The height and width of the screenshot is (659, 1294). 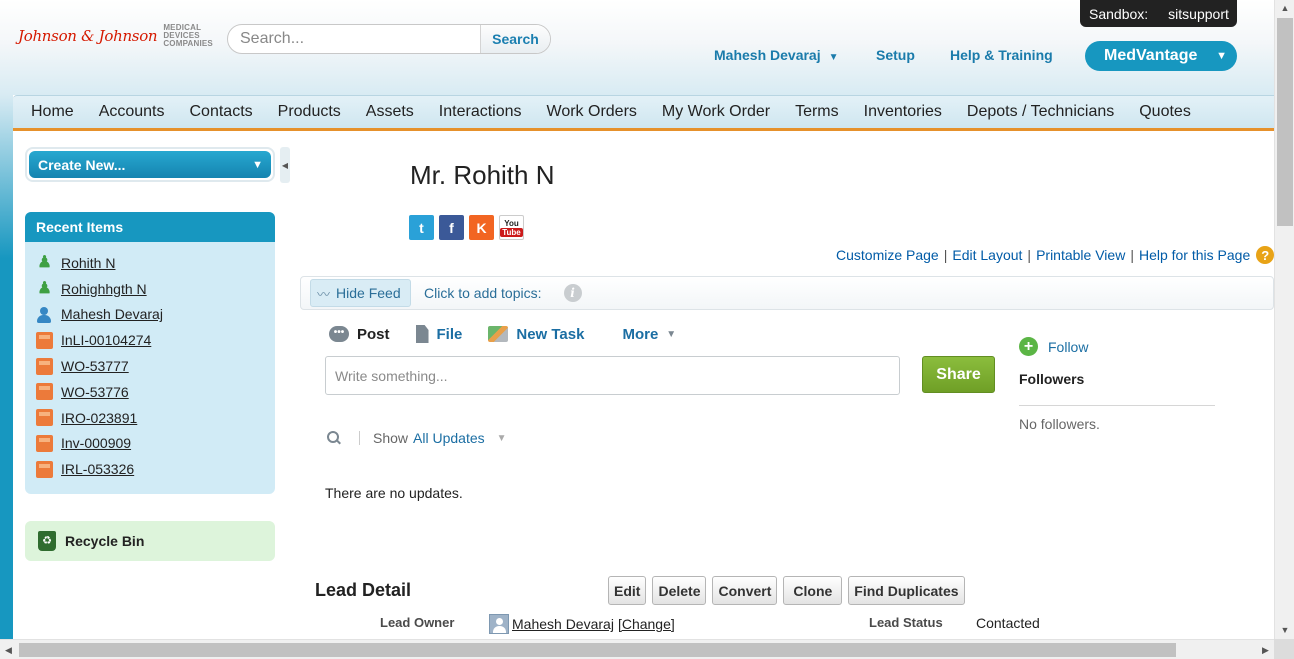 I want to click on tab-my-work-order: My Work Order, so click(x=715, y=112).